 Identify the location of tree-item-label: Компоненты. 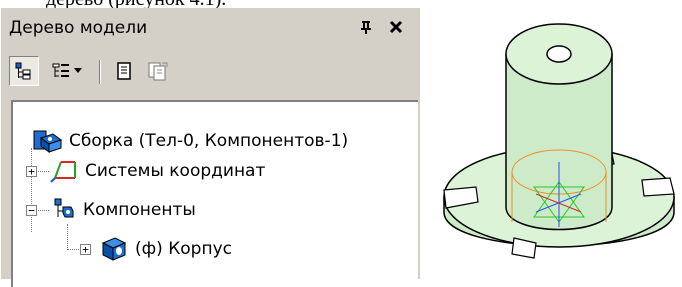
(139, 210).